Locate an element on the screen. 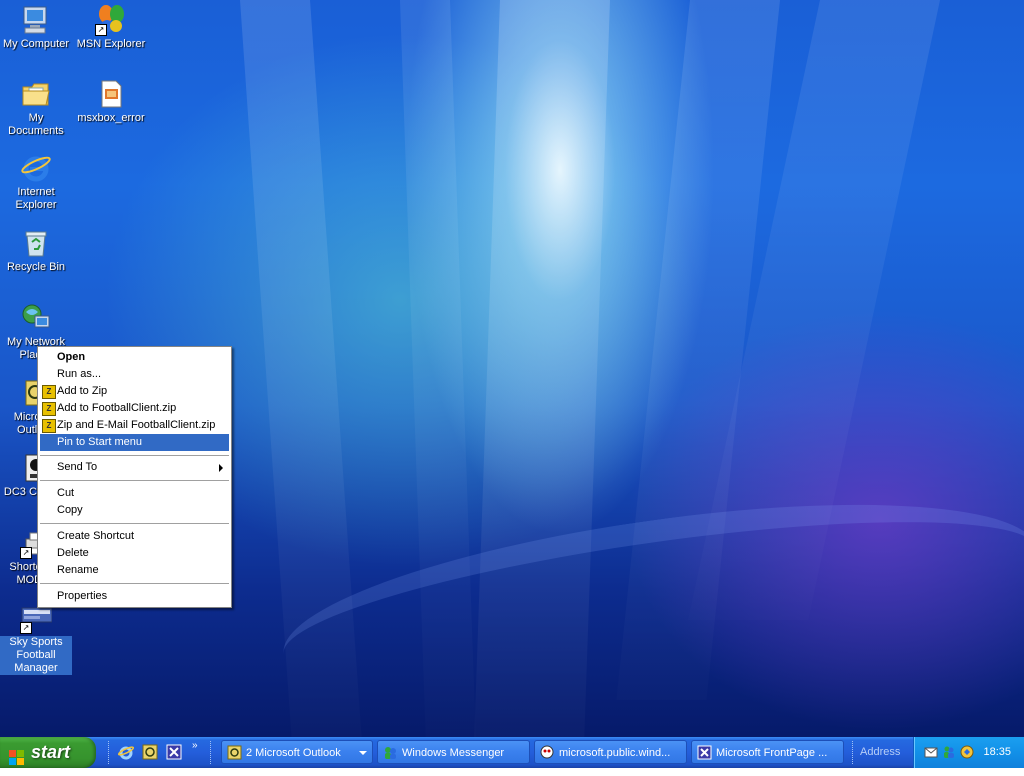 This screenshot has height=776, width=1024. icon-label: Recycle Bin is located at coordinates (36, 267).